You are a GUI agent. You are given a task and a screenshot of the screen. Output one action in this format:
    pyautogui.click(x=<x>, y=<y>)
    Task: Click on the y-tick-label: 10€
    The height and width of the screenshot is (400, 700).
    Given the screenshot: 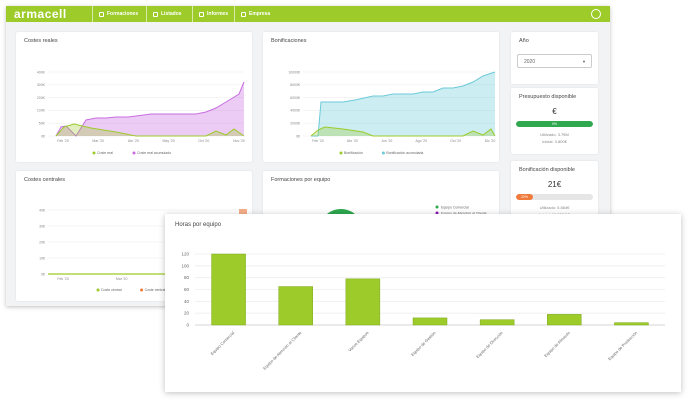 What is the action you would take?
    pyautogui.click(x=42, y=258)
    